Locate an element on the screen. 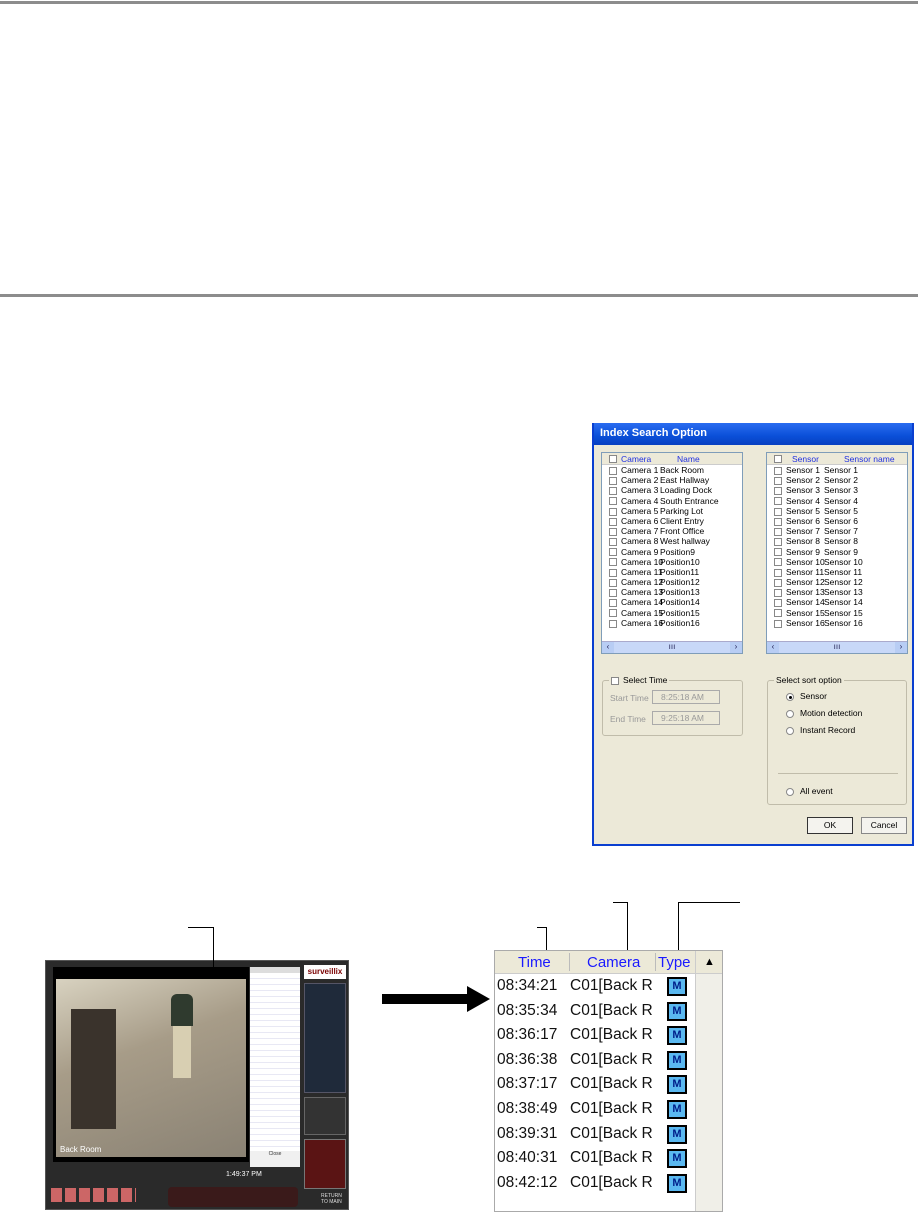  event-row: 08:36:38 C01[Back R M is located at coordinates (595, 1061).